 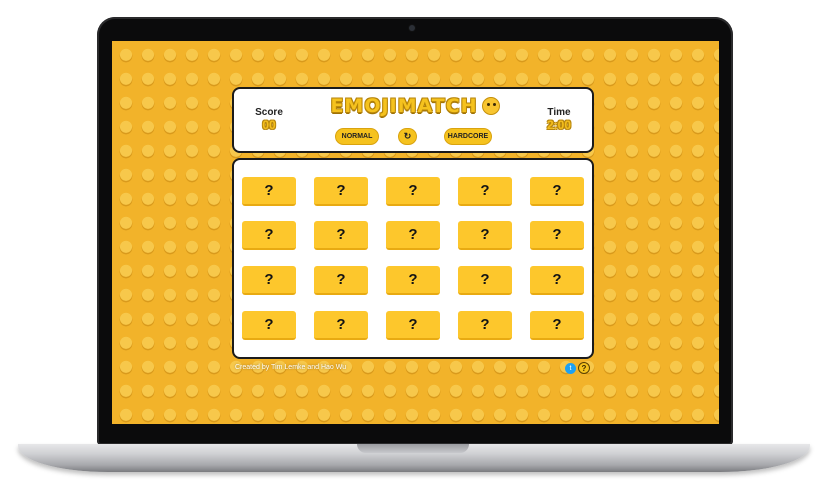 I want to click on title-text: EMOJIMATCH, so click(x=404, y=106).